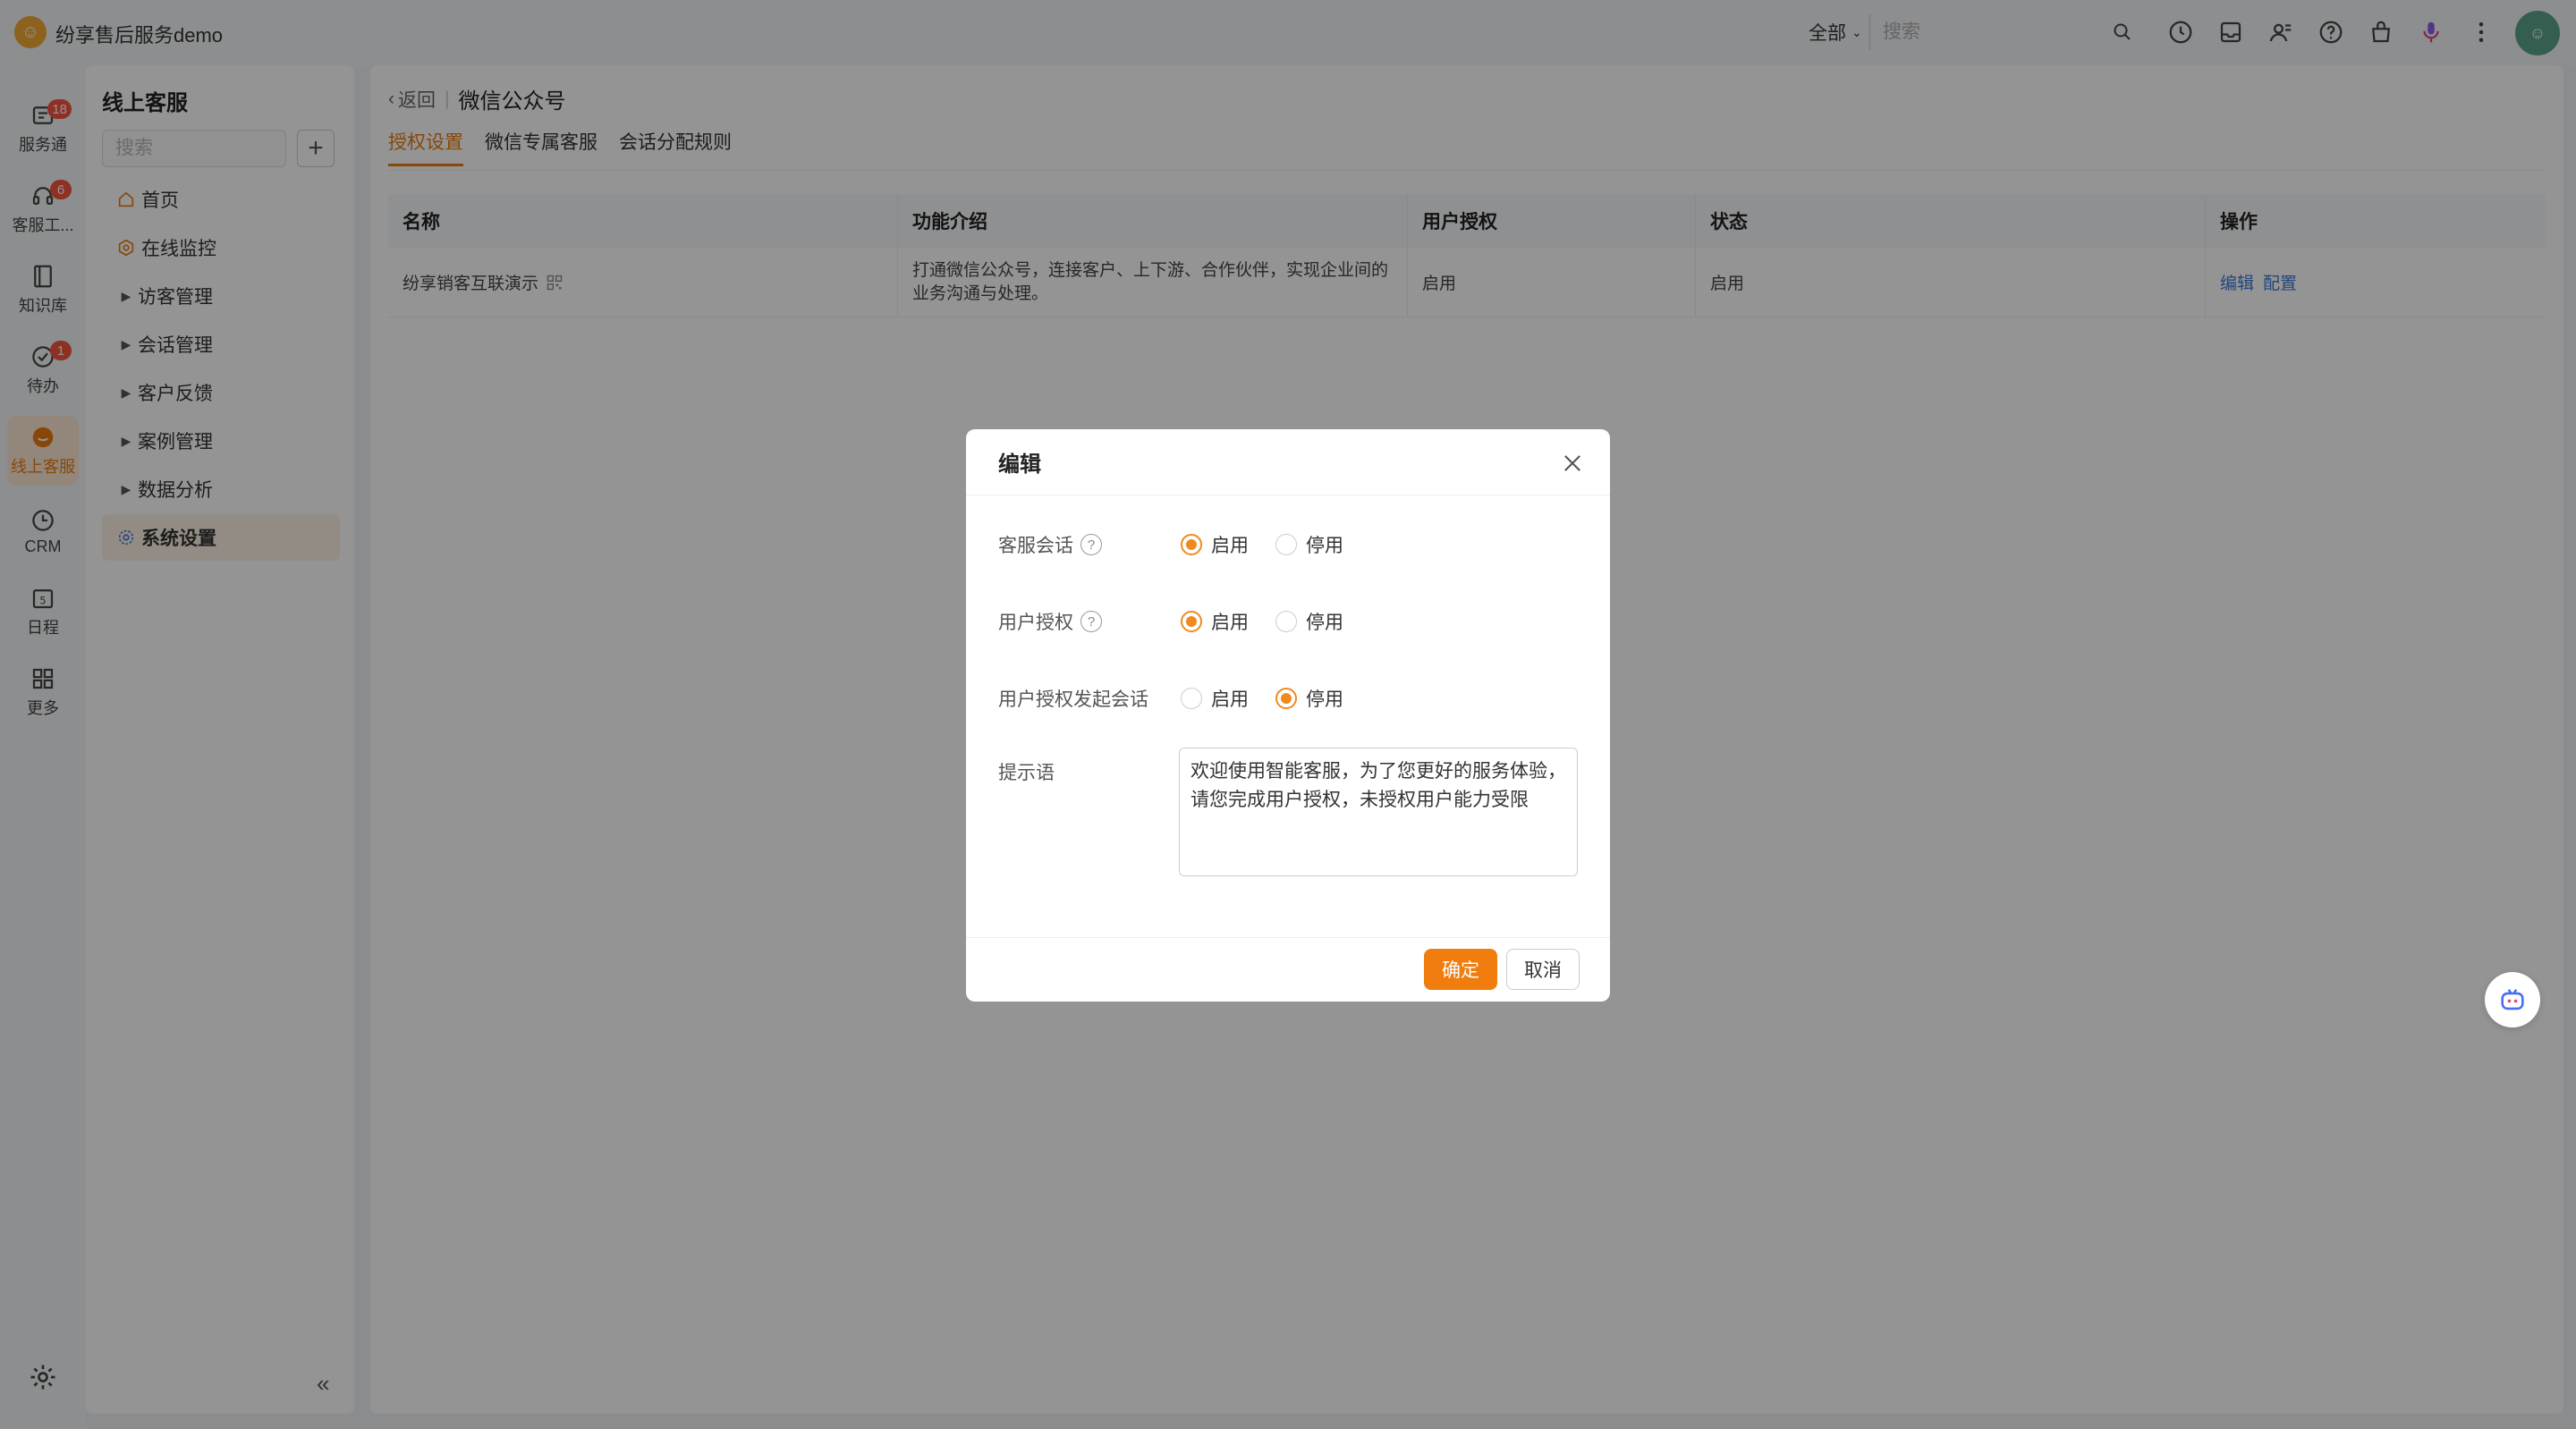 The width and height of the screenshot is (2576, 1429). I want to click on dialog-title: 编辑, so click(1019, 464).